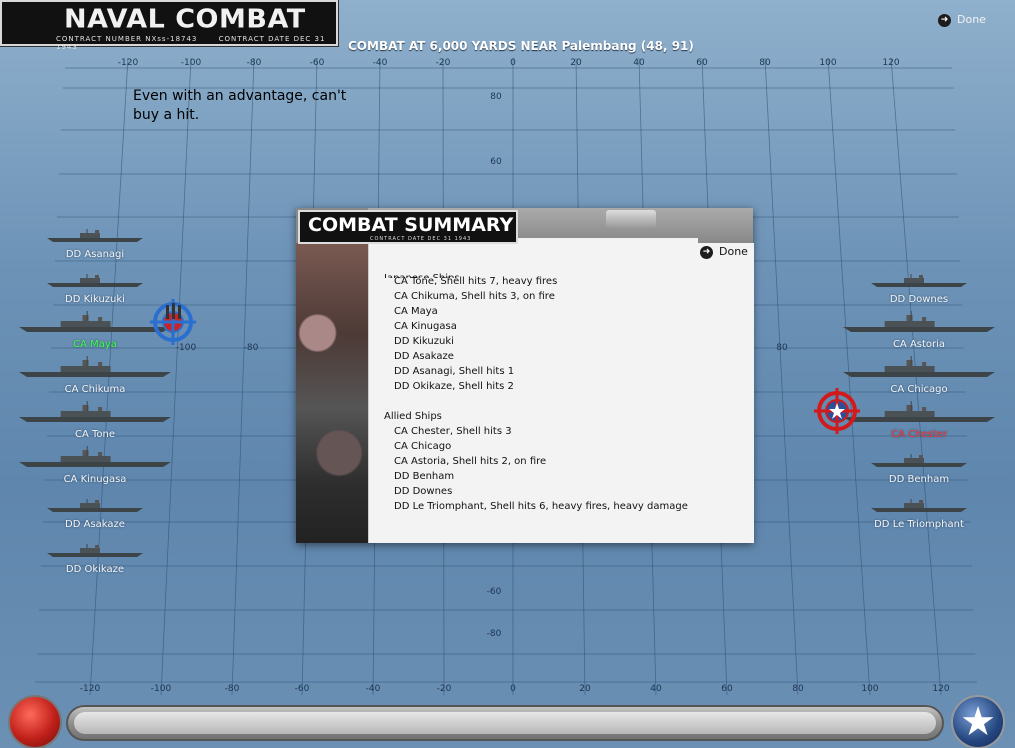 This screenshot has height=748, width=1015. What do you see at coordinates (978, 722) in the screenshot?
I see `star-icon: ★` at bounding box center [978, 722].